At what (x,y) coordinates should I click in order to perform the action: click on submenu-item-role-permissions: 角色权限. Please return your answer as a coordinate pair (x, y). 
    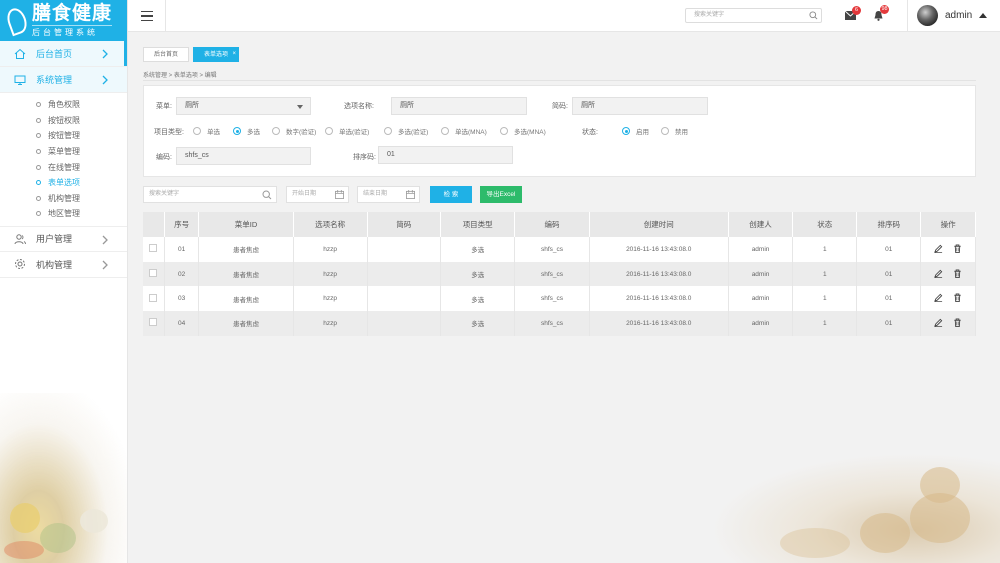
    Looking at the image, I should click on (81, 105).